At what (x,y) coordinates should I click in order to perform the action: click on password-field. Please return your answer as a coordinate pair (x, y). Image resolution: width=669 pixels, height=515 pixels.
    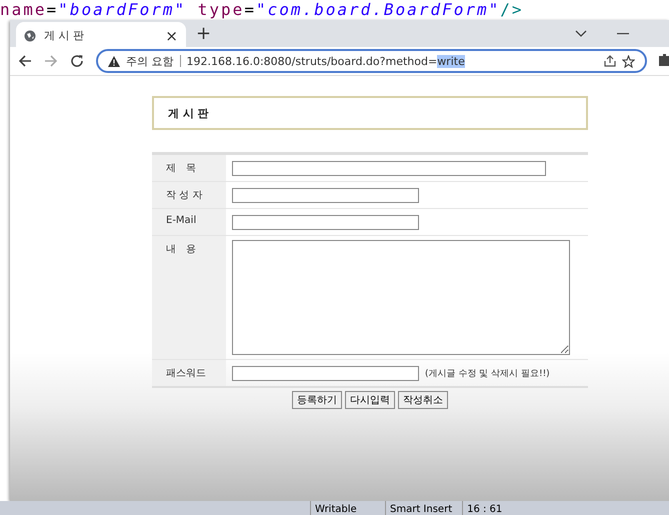
    Looking at the image, I should click on (325, 373).